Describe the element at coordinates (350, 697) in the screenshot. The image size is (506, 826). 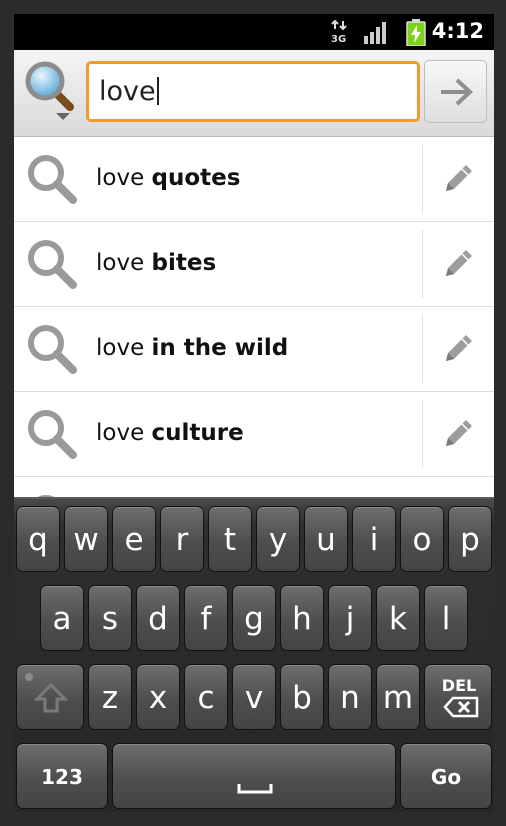
I see `key-n: n` at that location.